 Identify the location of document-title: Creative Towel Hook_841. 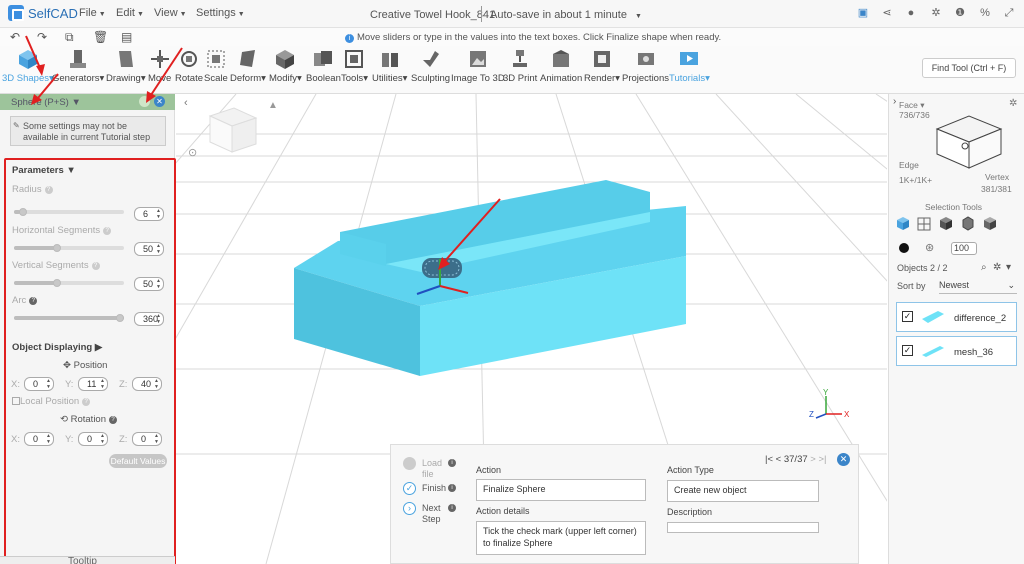
(432, 15).